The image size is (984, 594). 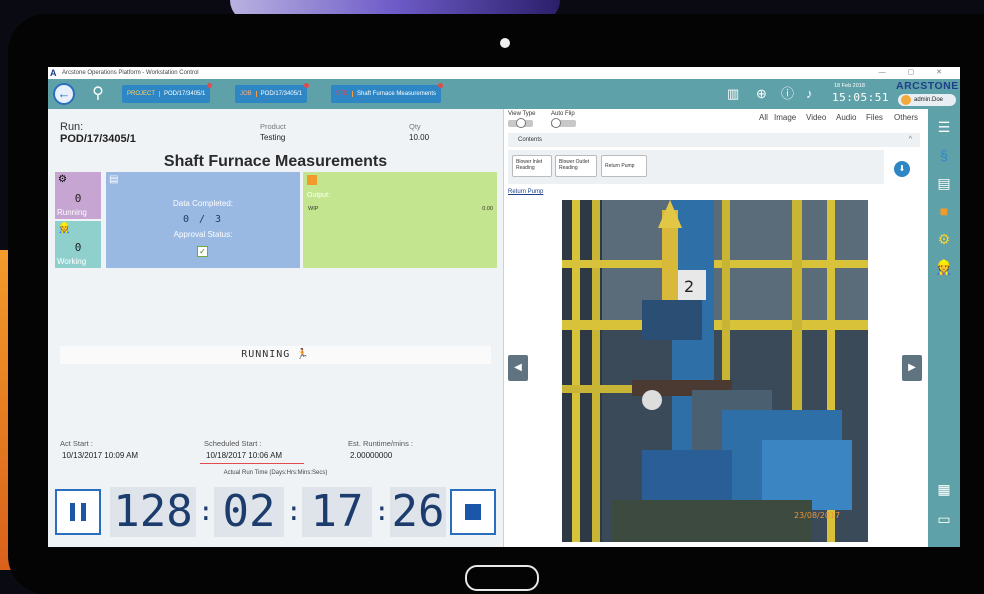 What do you see at coordinates (64, 94) in the screenshot?
I see `back-button: ←` at bounding box center [64, 94].